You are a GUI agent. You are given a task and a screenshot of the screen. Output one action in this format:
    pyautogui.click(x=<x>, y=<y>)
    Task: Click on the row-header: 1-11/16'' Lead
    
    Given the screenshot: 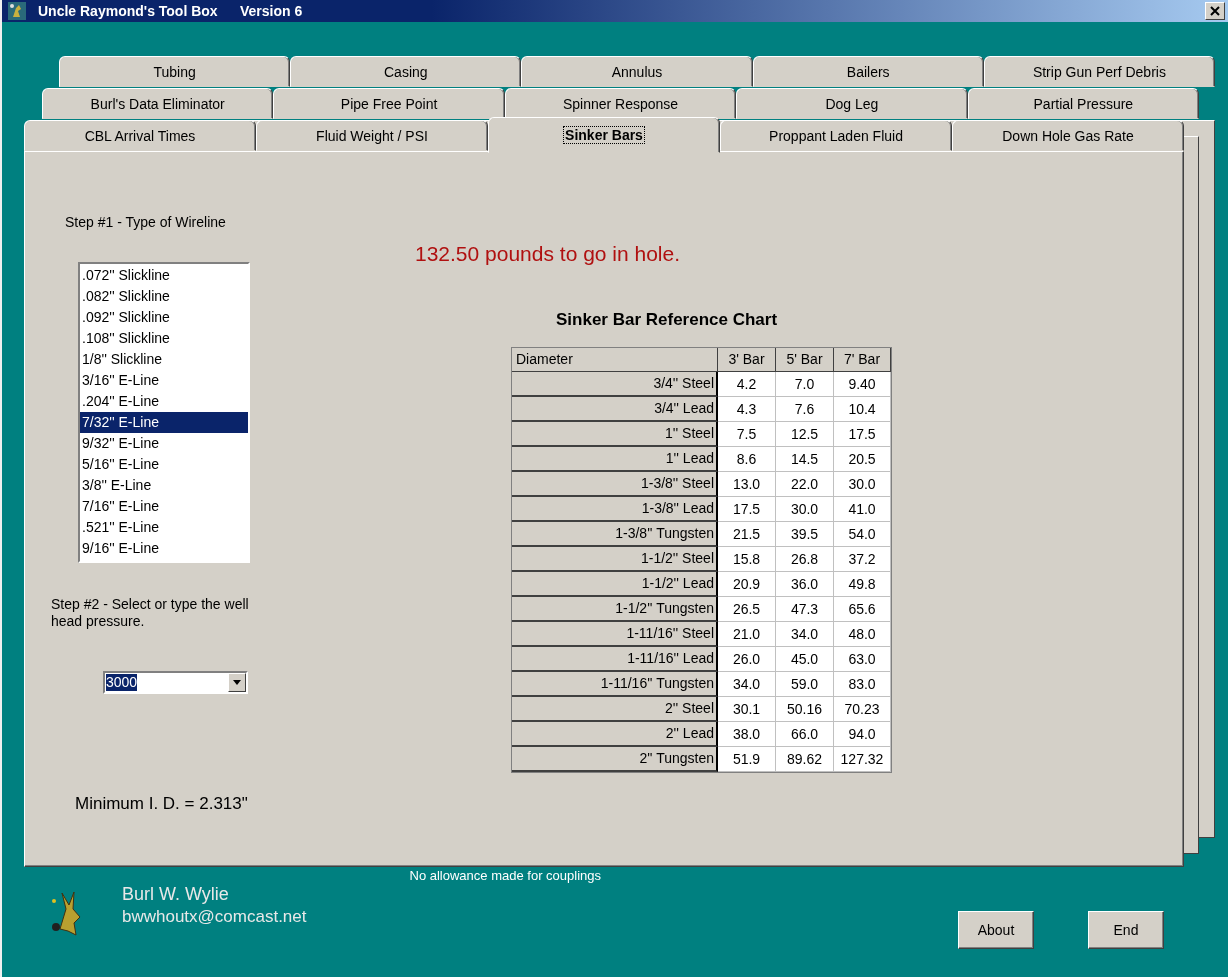 What is the action you would take?
    pyautogui.click(x=615, y=659)
    